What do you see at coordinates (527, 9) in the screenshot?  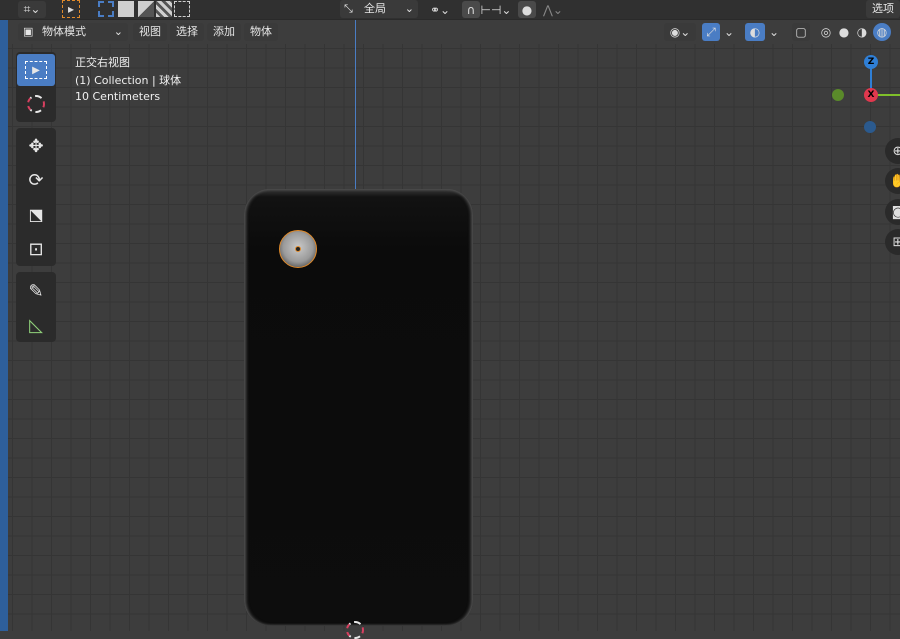 I see `proportional-edit-icon: ●` at bounding box center [527, 9].